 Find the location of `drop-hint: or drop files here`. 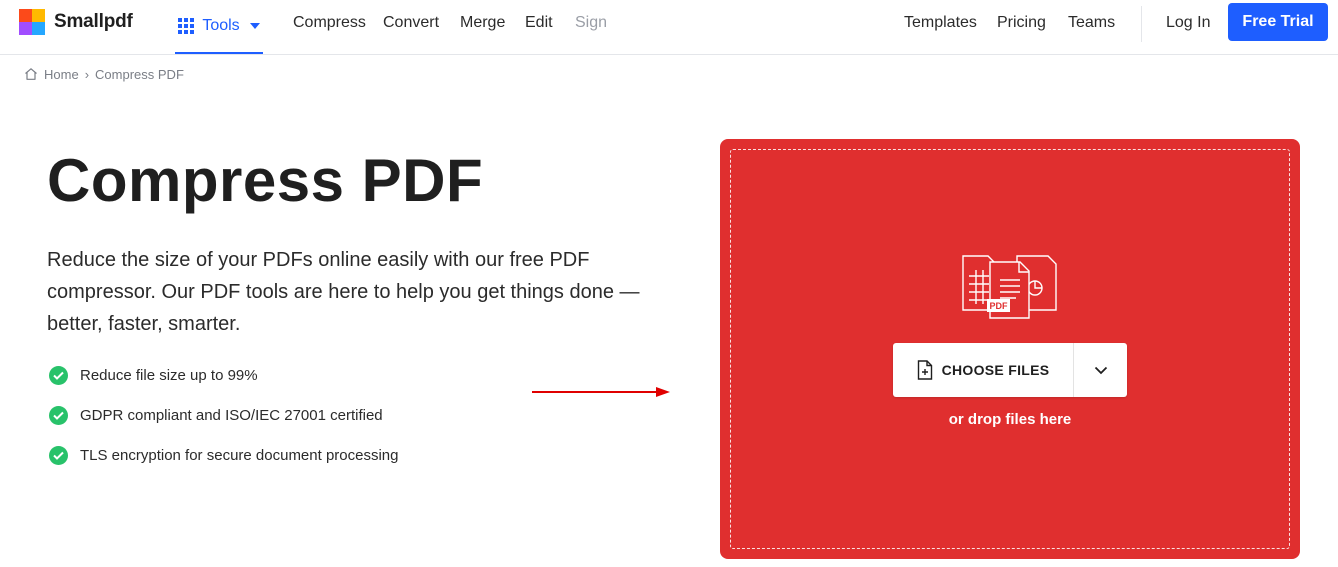

drop-hint: or drop files here is located at coordinates (1010, 419).